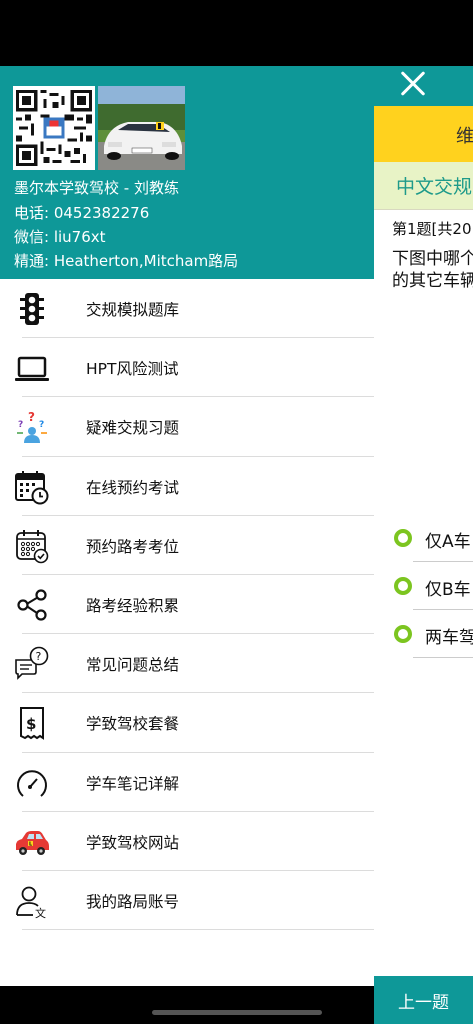 This screenshot has height=1024, width=473. What do you see at coordinates (448, 590) in the screenshot?
I see `answer-option-label: 仅B车` at bounding box center [448, 590].